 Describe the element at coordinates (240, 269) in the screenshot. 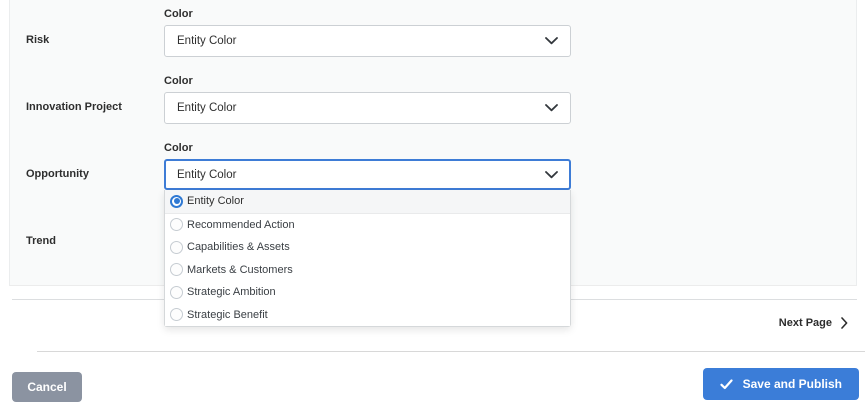

I see `option-label: Markets & Customers` at that location.